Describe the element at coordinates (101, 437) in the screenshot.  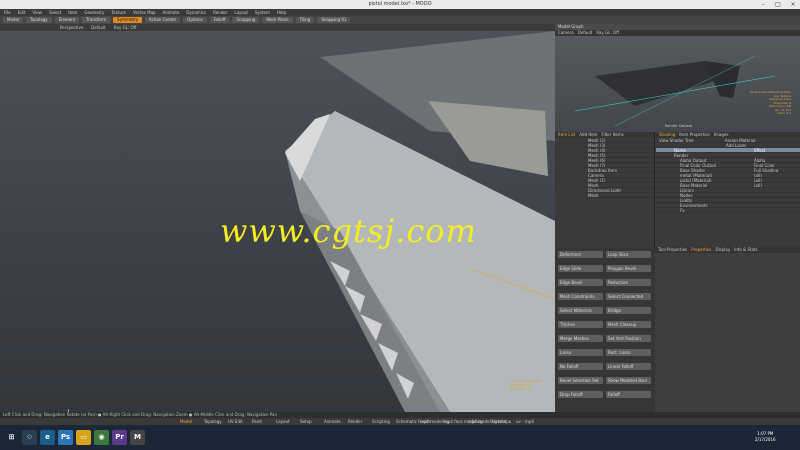
I see `chrome-icon: ◉` at that location.